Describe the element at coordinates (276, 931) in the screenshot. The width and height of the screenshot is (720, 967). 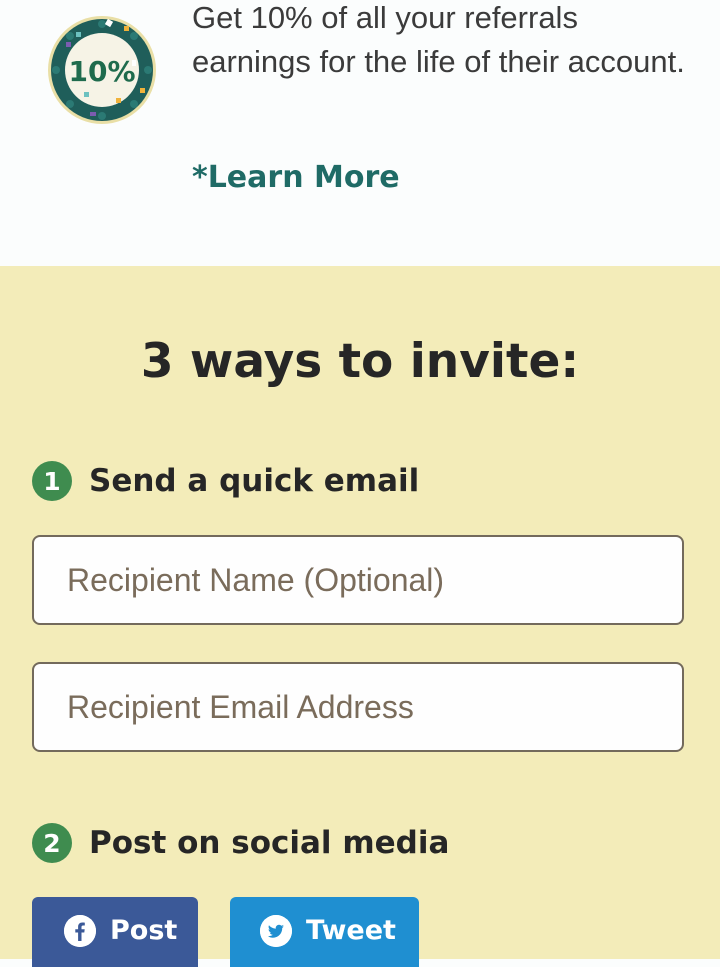
I see `twitter-icon` at that location.